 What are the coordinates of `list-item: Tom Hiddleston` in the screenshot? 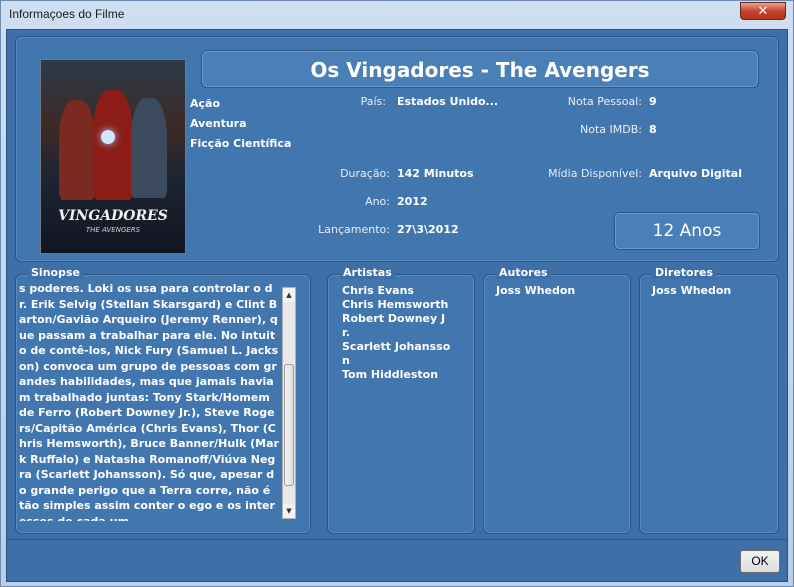 It's located at (396, 375).